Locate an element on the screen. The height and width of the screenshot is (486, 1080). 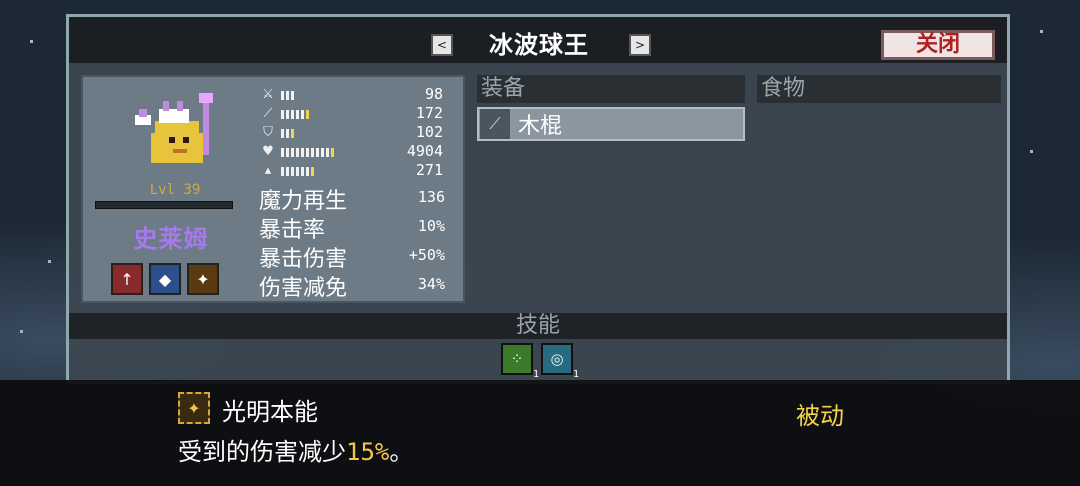
prev-character-button: < is located at coordinates (442, 45).